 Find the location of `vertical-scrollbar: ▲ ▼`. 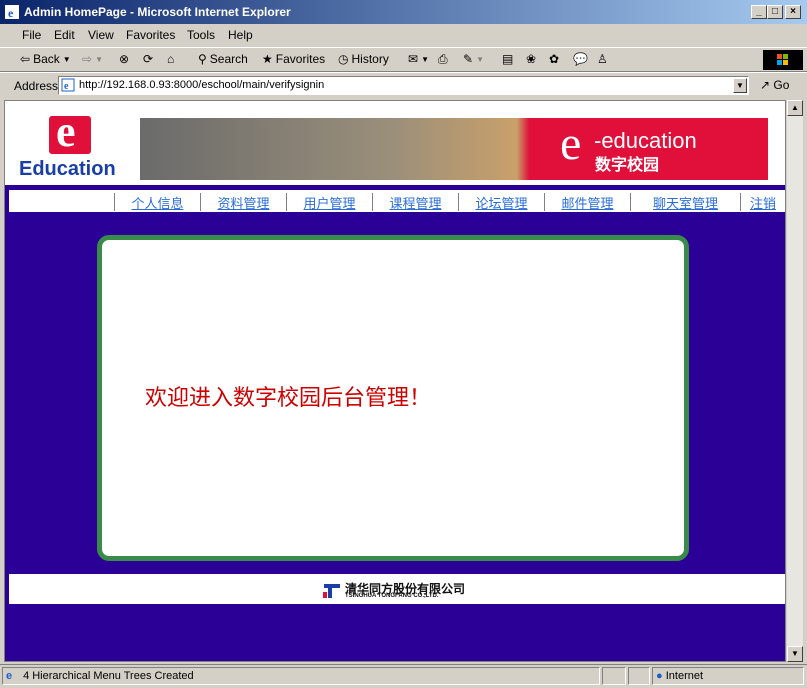

vertical-scrollbar: ▲ ▼ is located at coordinates (794, 381).